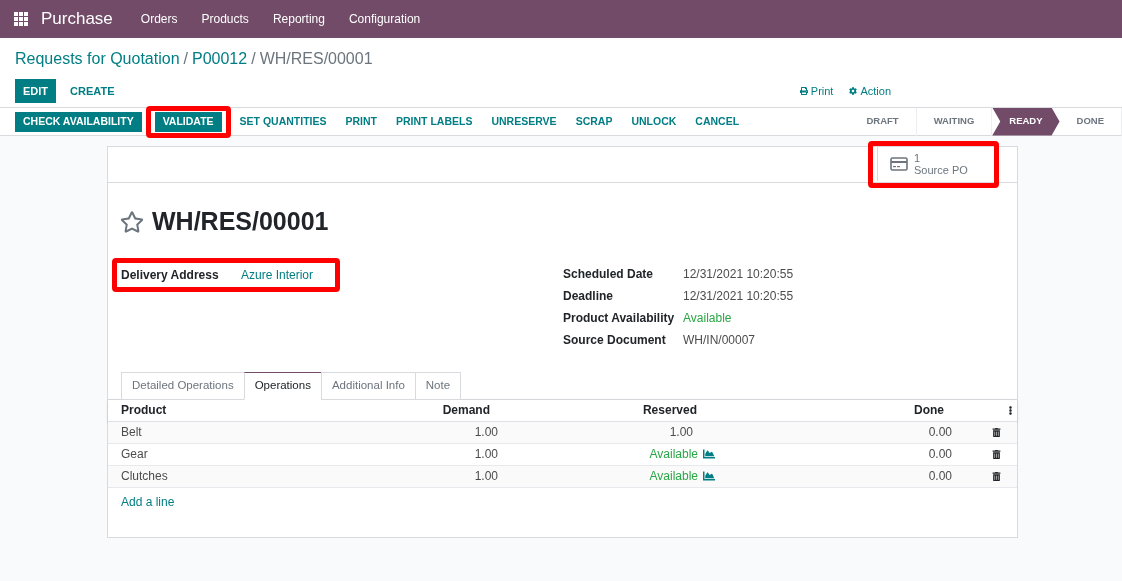  What do you see at coordinates (282, 385) in the screenshot?
I see `form-tab: Operations` at bounding box center [282, 385].